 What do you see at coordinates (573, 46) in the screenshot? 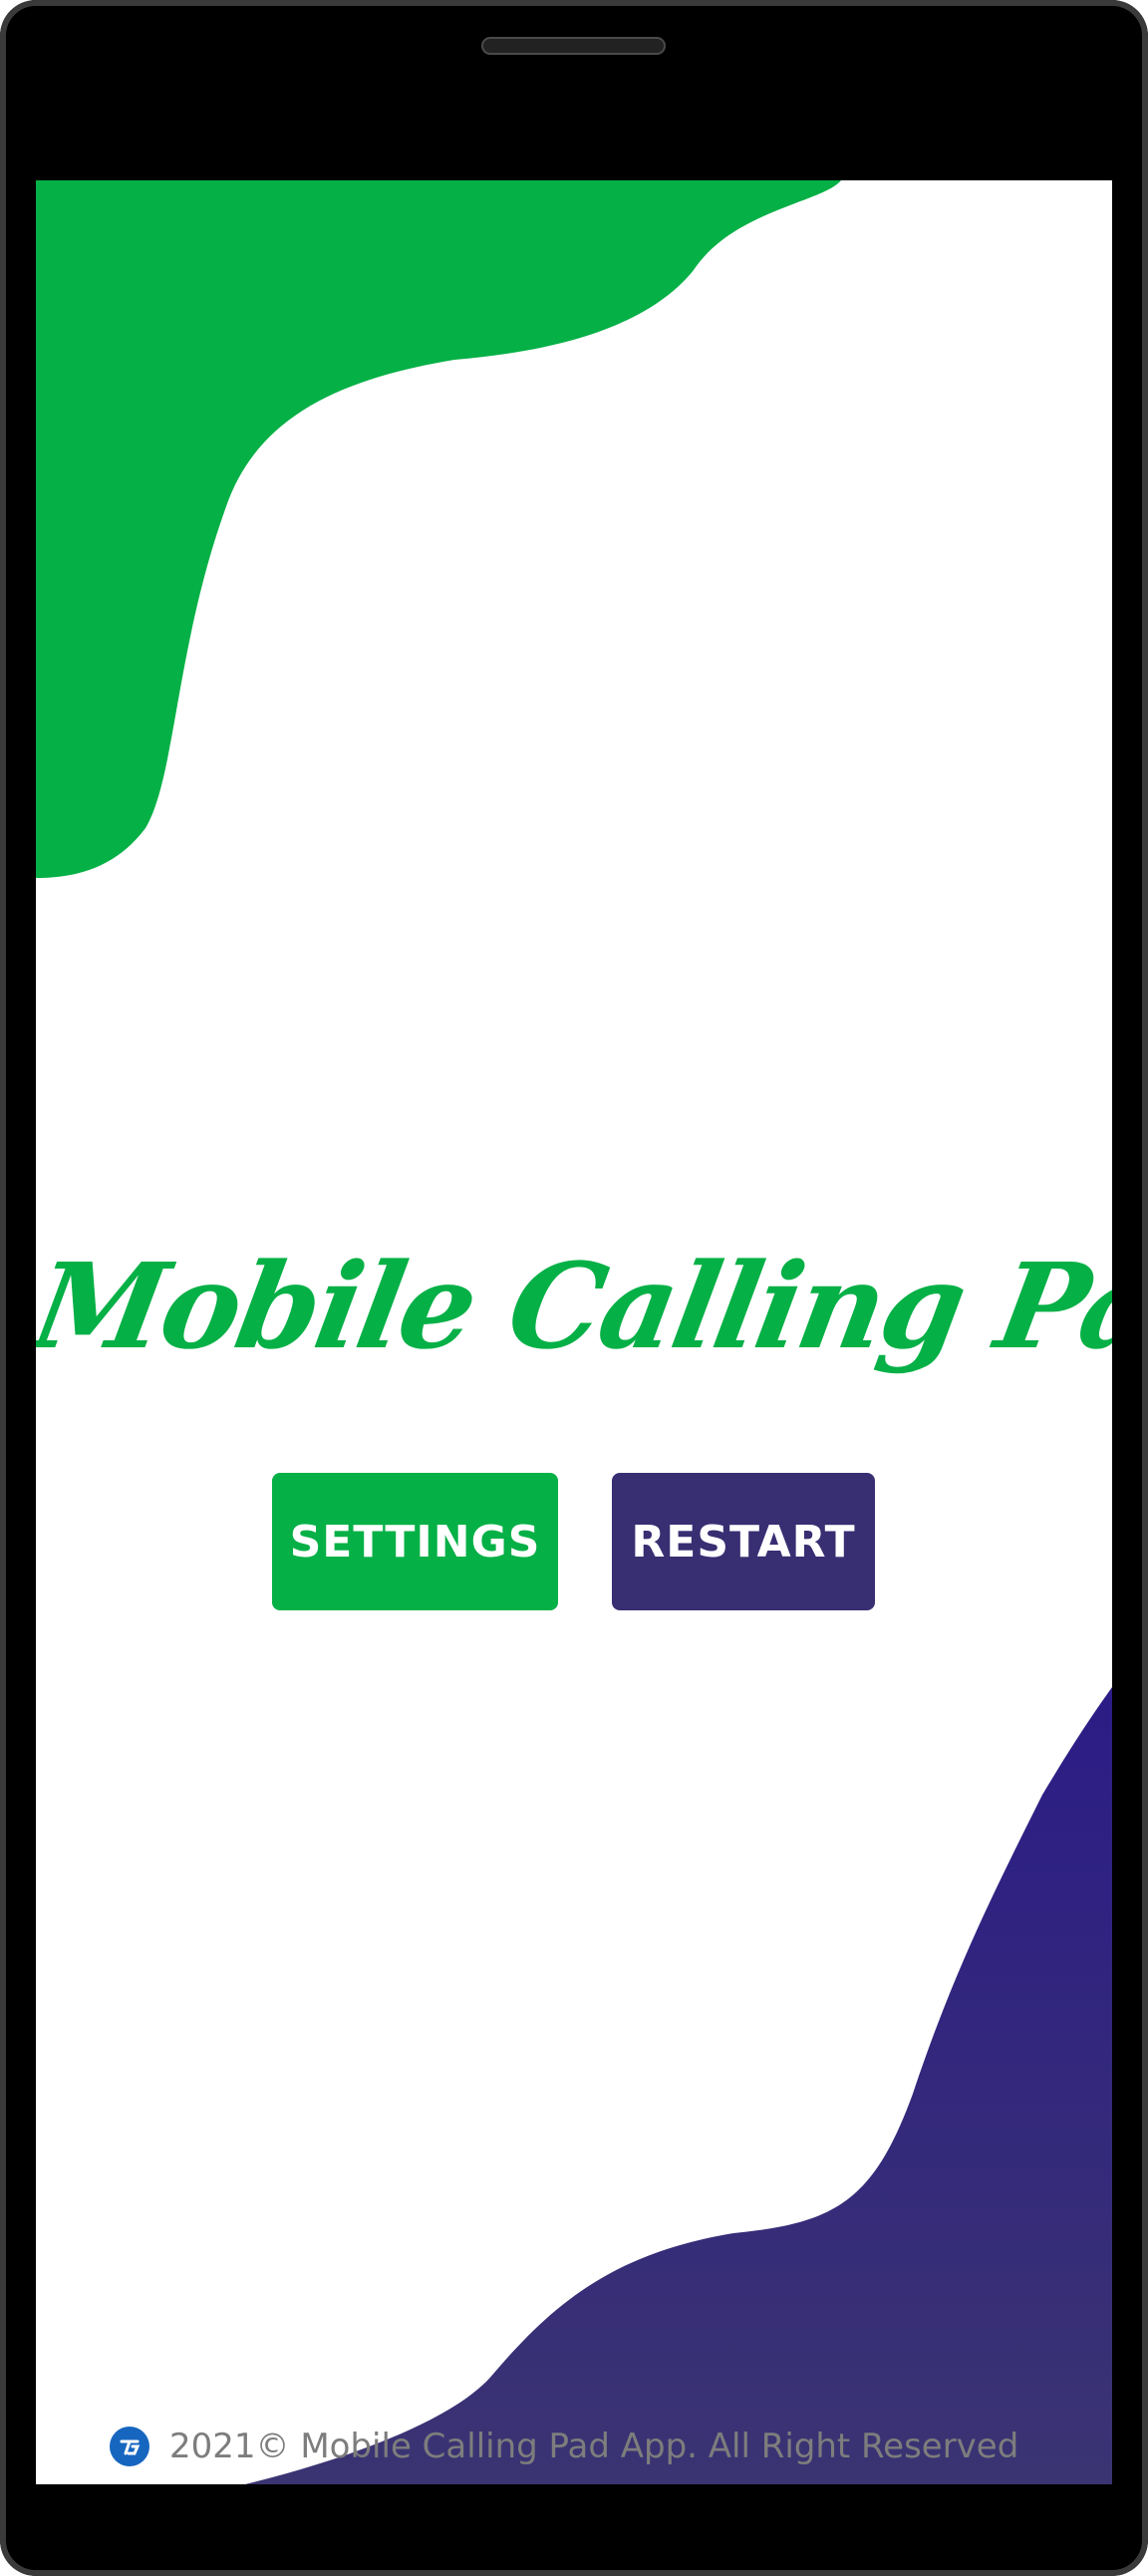
I see `speaker-grille` at bounding box center [573, 46].